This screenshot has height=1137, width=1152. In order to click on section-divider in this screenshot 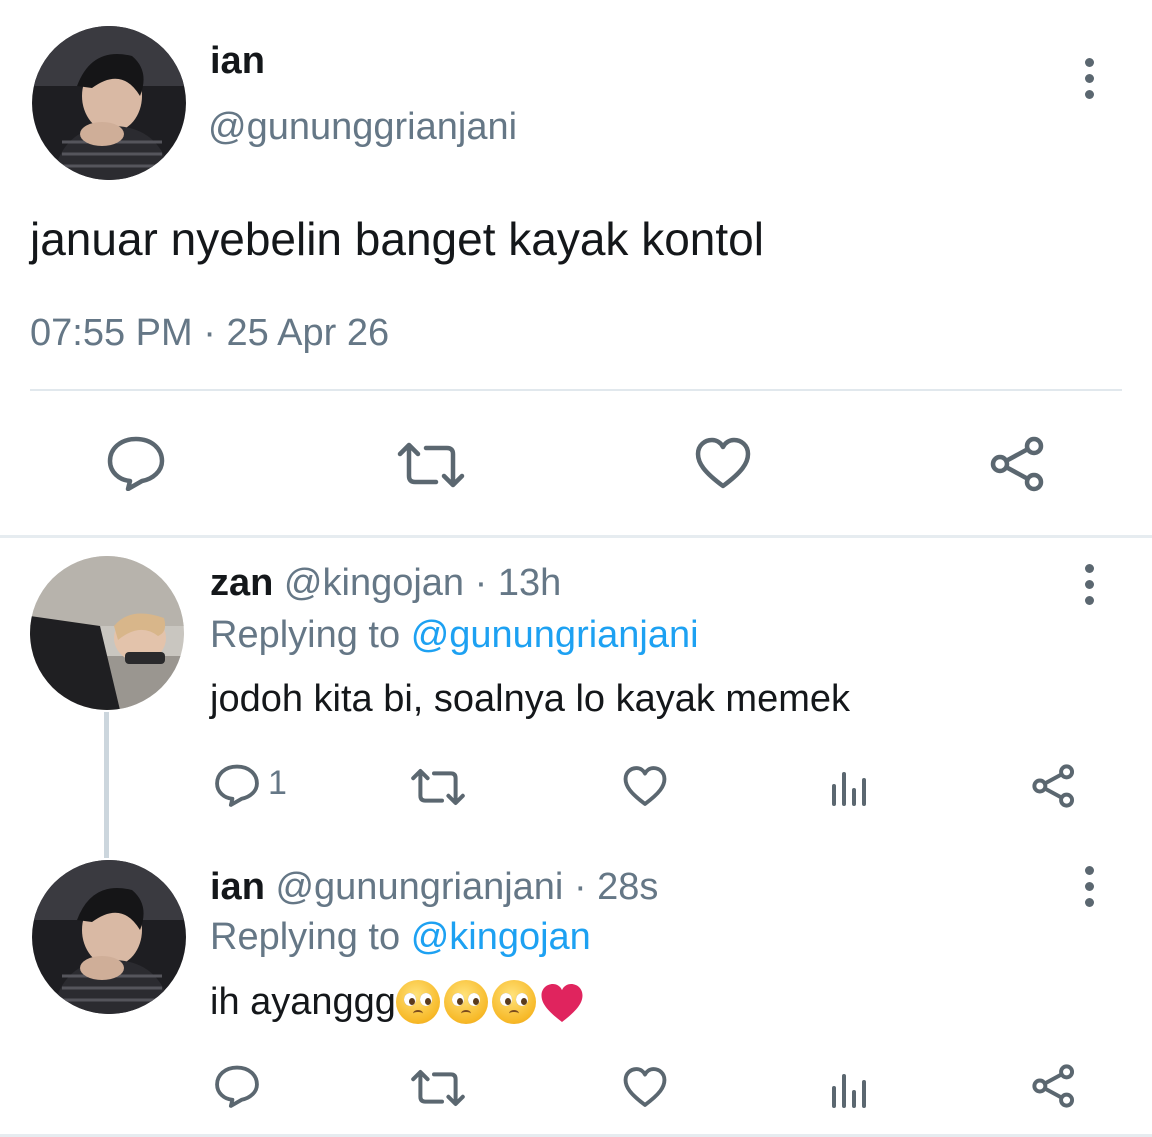, I will do `click(576, 536)`.